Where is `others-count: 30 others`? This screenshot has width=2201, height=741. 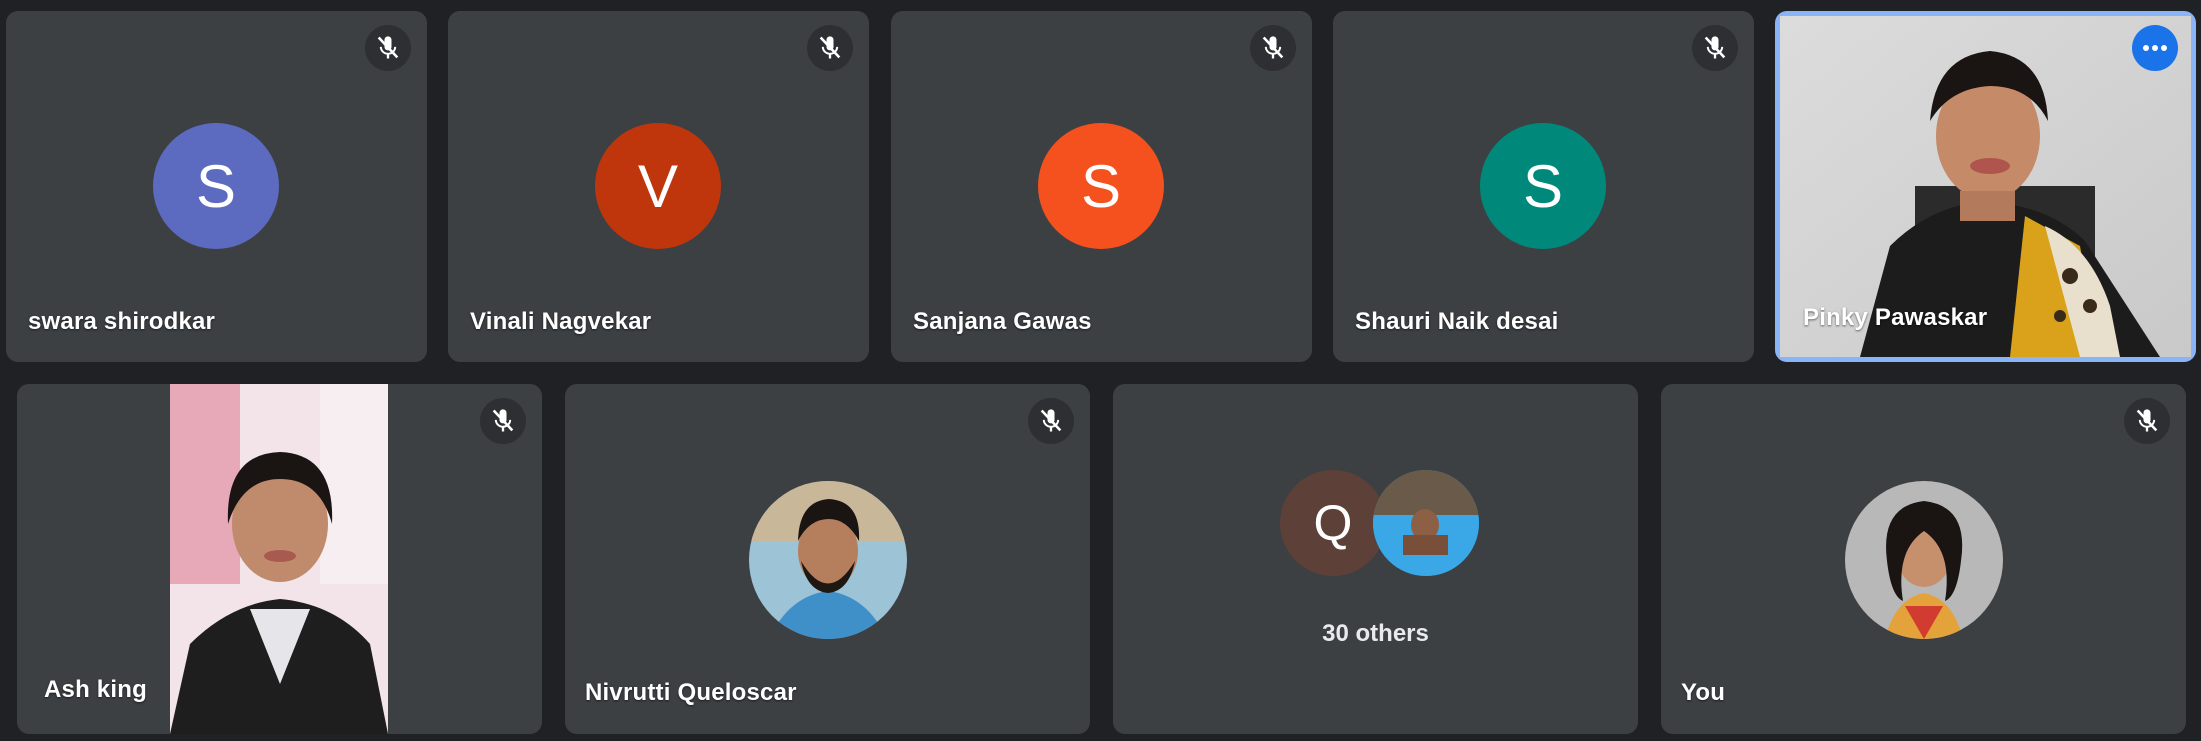
others-count: 30 others is located at coordinates (1375, 633).